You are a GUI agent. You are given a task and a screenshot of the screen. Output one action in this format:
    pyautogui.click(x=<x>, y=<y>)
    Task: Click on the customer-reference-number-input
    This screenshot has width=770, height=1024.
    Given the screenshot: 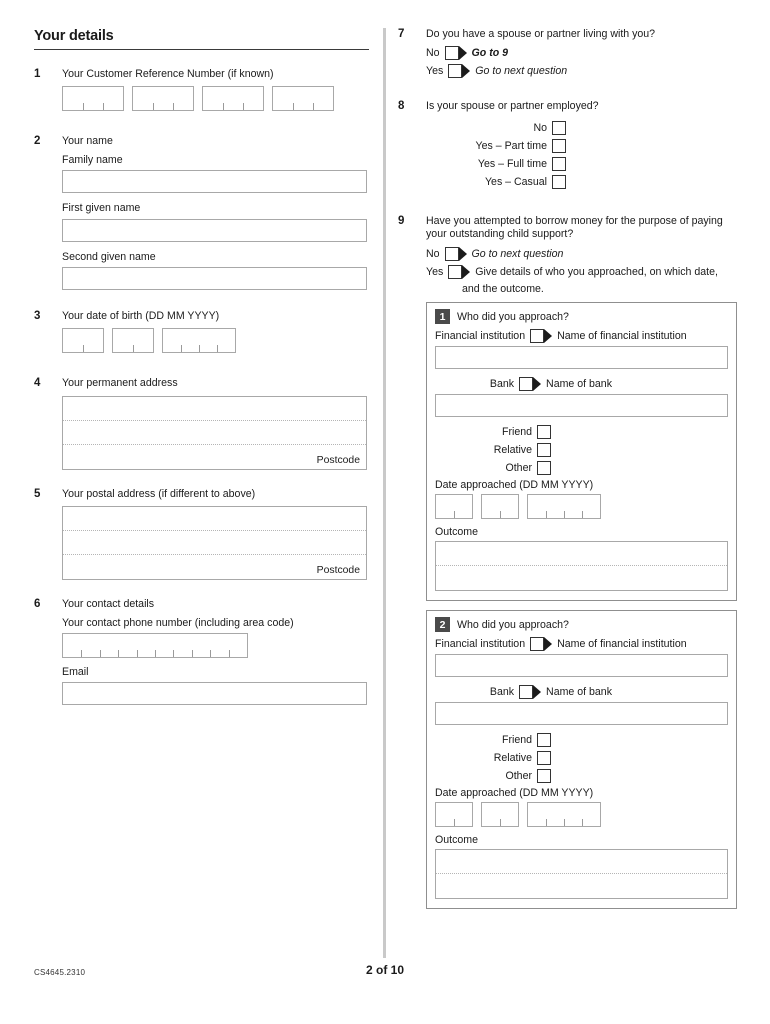 What is the action you would take?
    pyautogui.click(x=215, y=99)
    